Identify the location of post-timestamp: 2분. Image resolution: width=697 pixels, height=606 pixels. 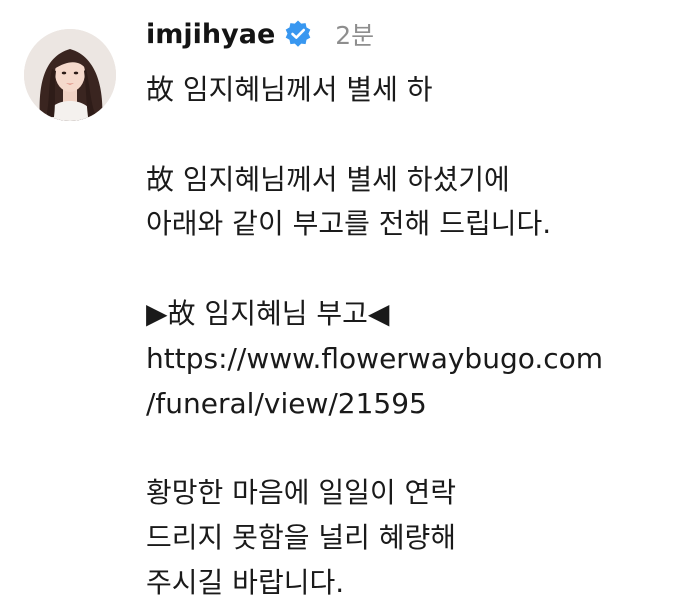
(355, 35).